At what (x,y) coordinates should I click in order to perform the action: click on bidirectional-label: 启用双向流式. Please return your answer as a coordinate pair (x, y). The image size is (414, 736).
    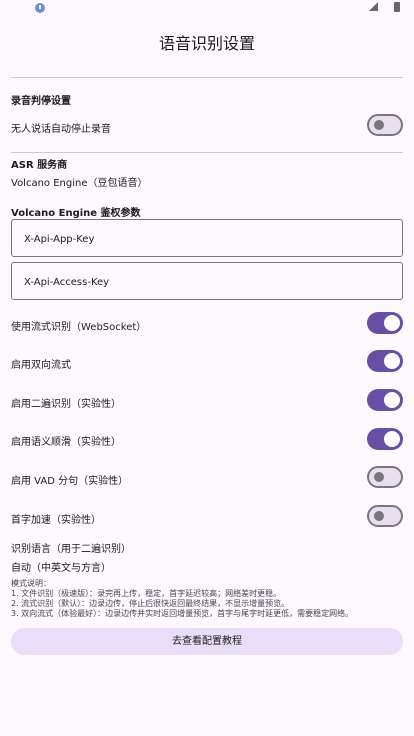
    Looking at the image, I should click on (41, 365).